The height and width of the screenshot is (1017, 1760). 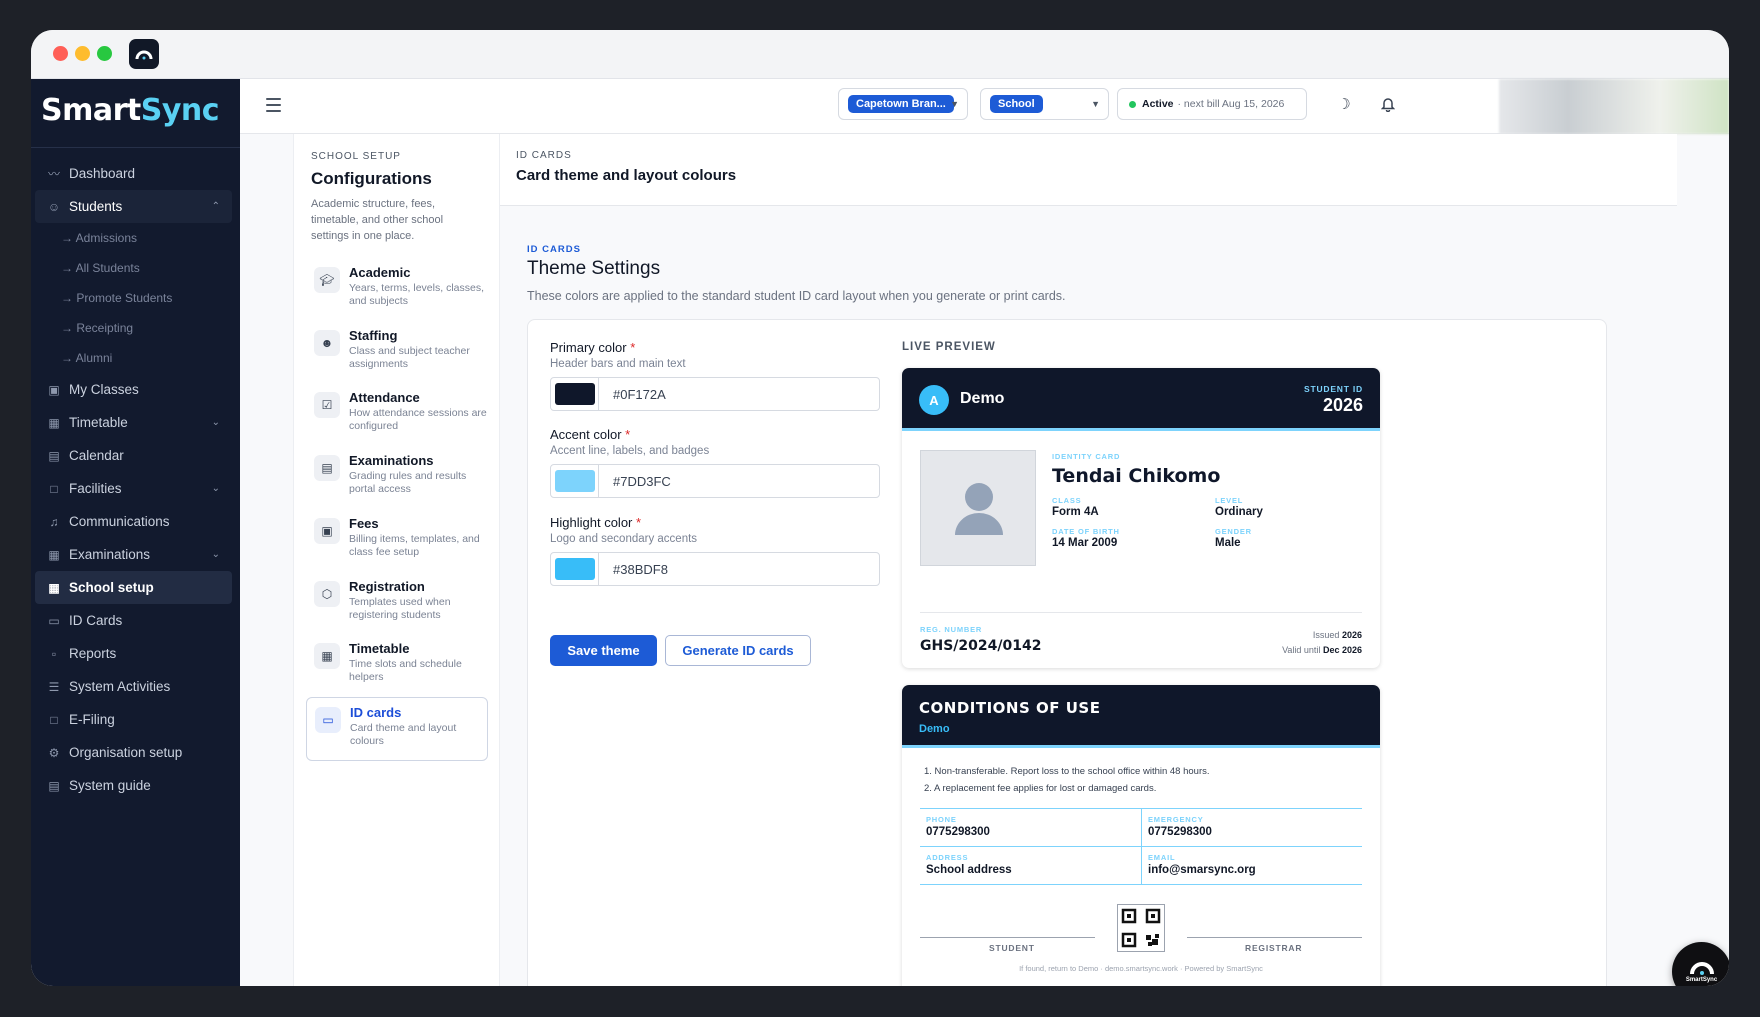 I want to click on emergency-cell: EMERGENCY 0775298300, so click(x=1251, y=828).